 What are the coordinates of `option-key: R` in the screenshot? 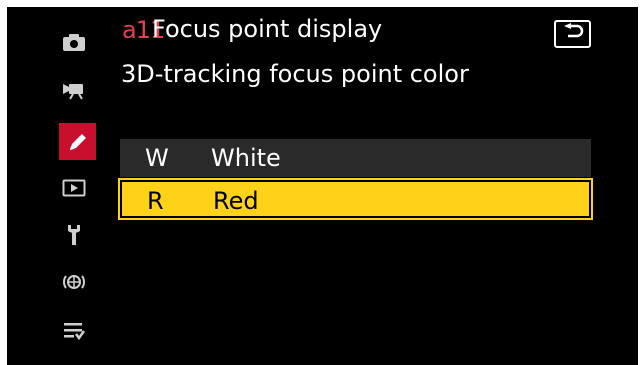 It's located at (155, 201).